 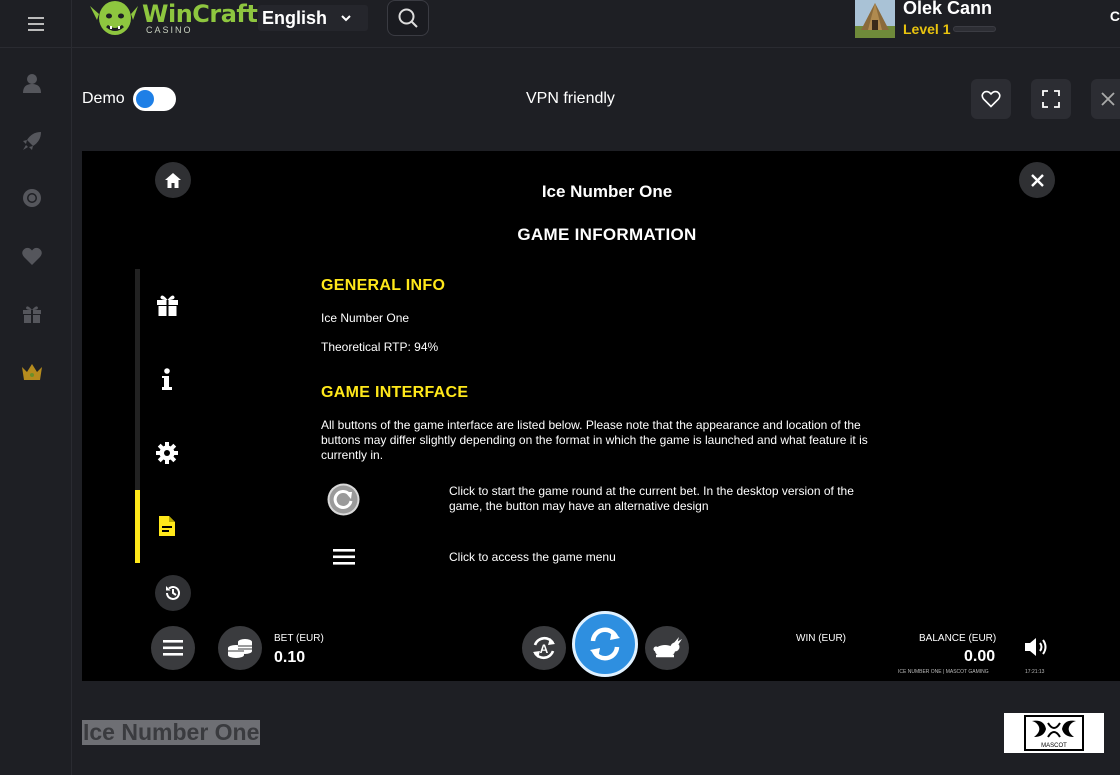 I want to click on sidebar-item-profile, so click(x=32, y=83).